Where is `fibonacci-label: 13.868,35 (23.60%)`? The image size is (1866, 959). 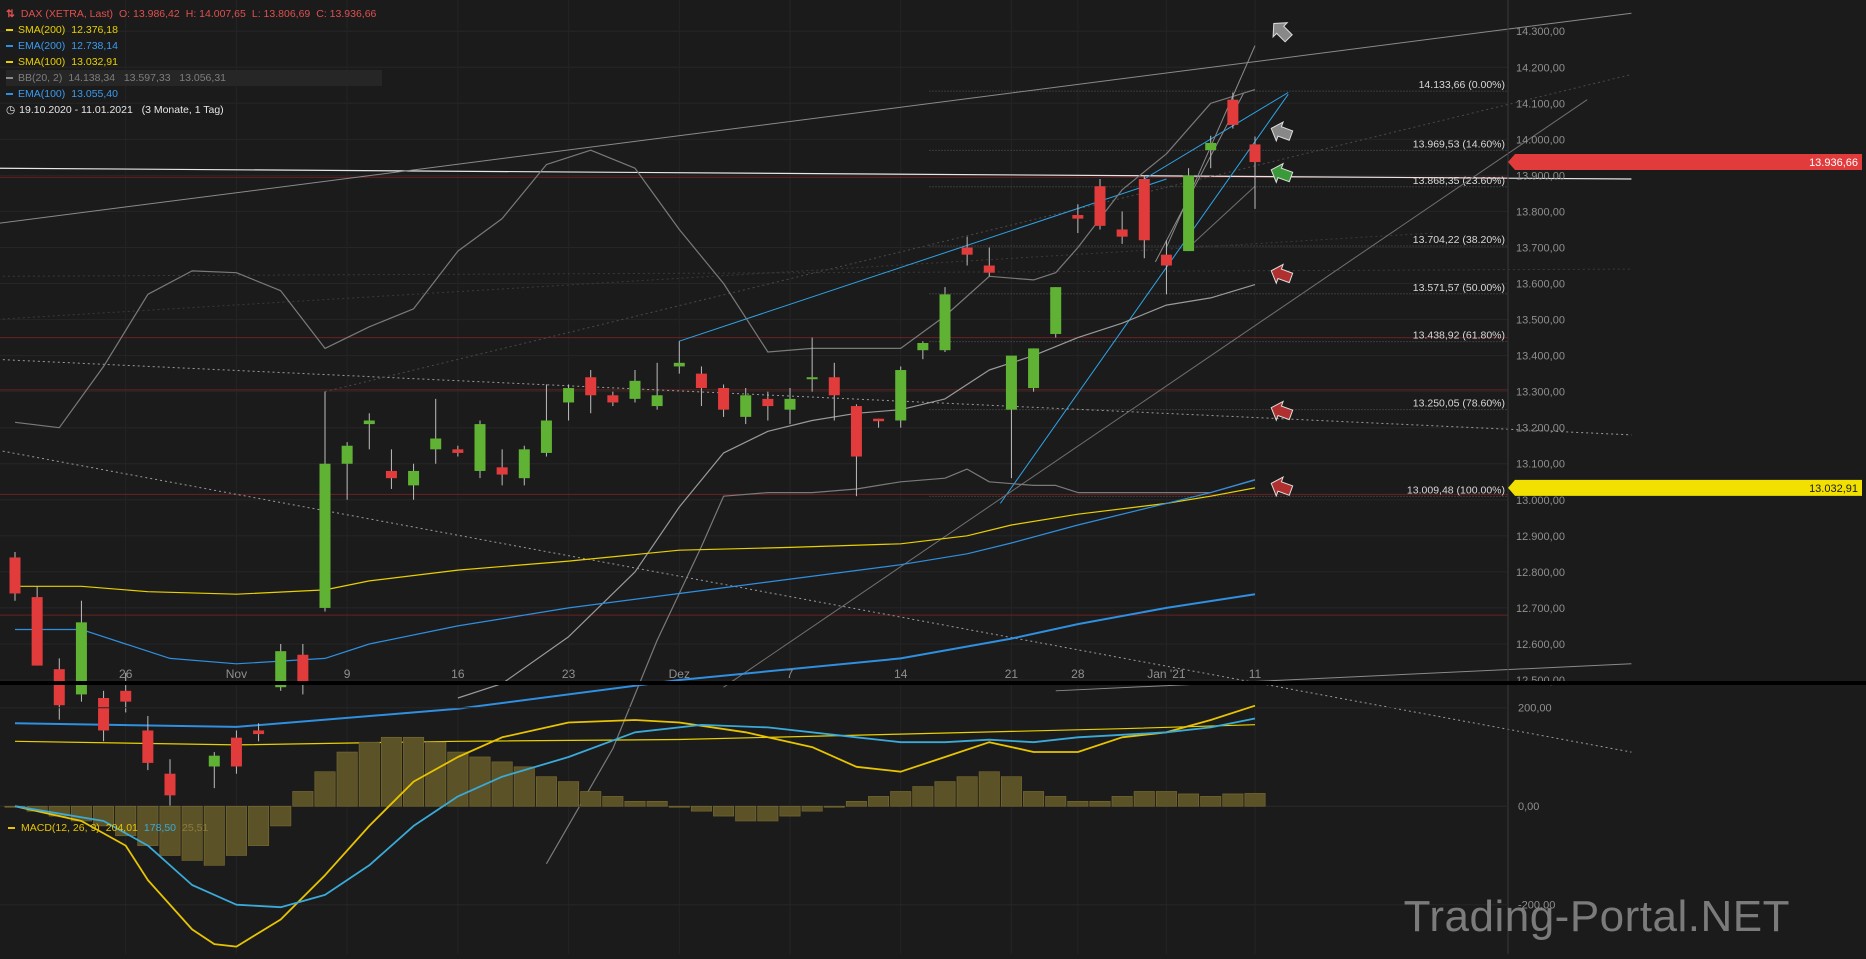 fibonacci-label: 13.868,35 (23.60%) is located at coordinates (1459, 181).